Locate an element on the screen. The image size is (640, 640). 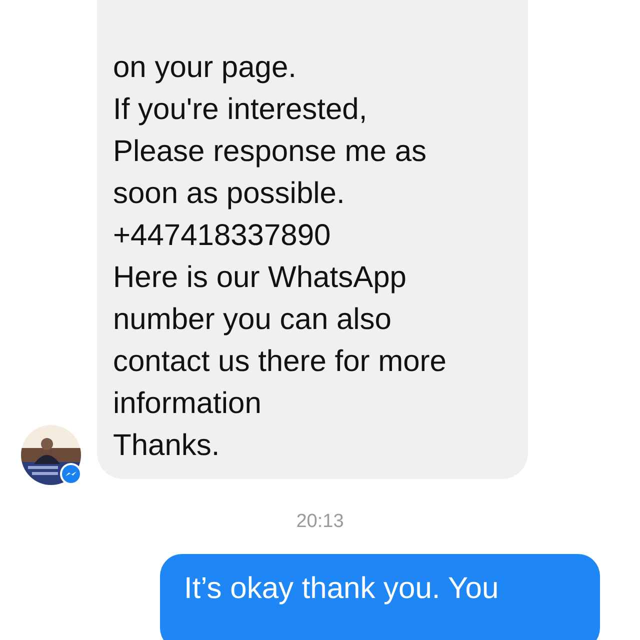
message-text: contact us there for more is located at coordinates (279, 362).